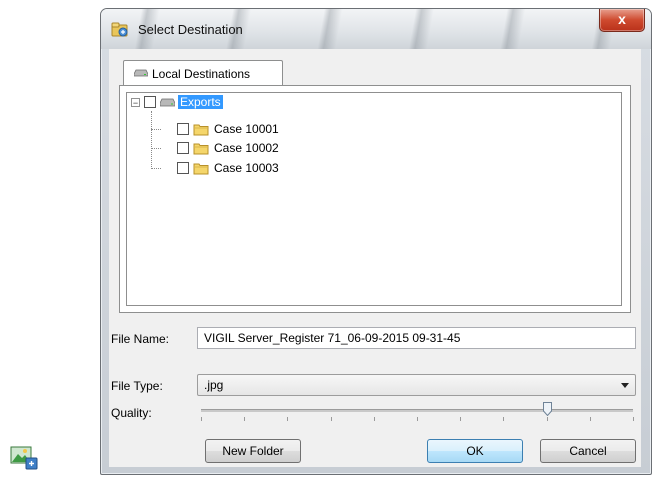 The width and height of the screenshot is (654, 482). I want to click on image-export-icon, so click(24, 457).